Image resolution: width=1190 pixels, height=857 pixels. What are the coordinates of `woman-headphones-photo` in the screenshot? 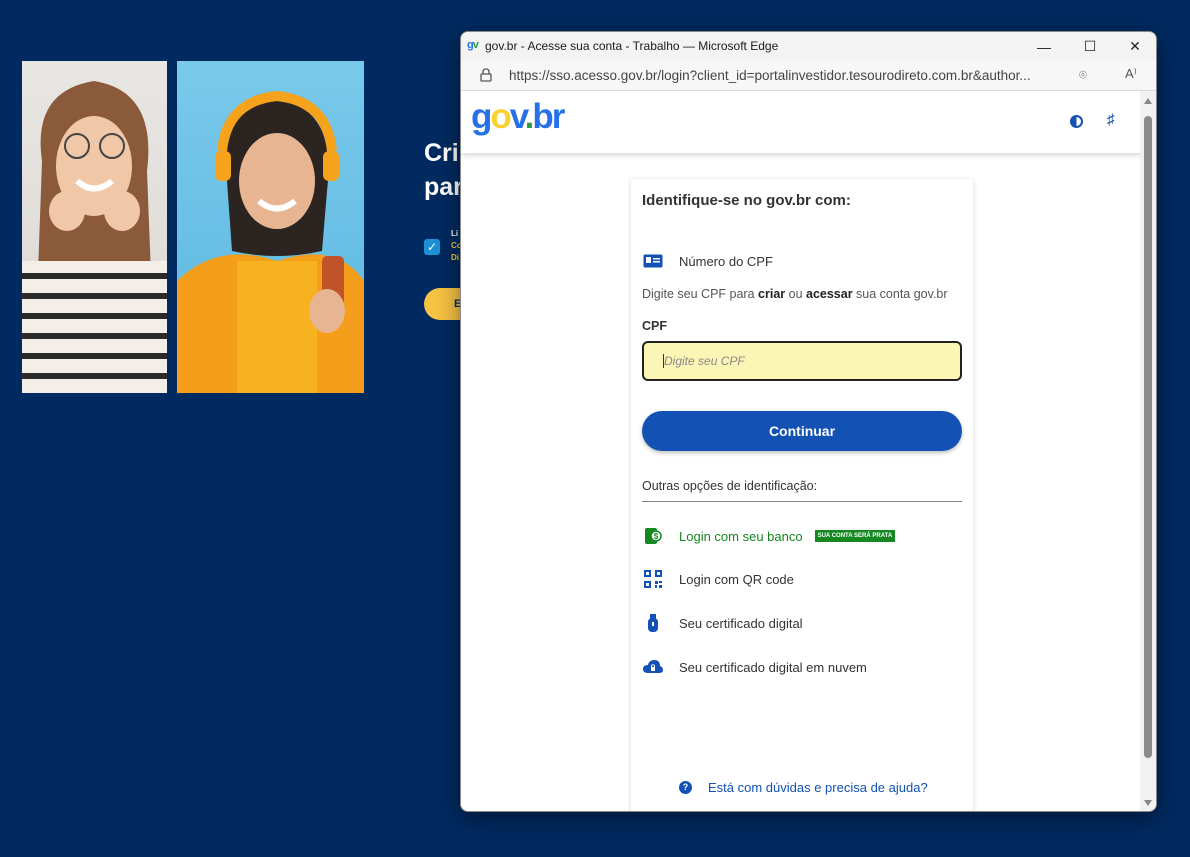 It's located at (270, 227).